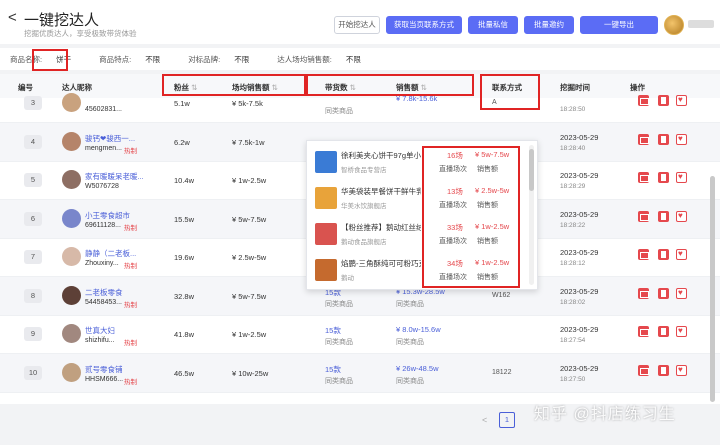 The width and height of the screenshot is (720, 445). I want to click on get-contacts-button: 获取当页联系方式, so click(424, 25).